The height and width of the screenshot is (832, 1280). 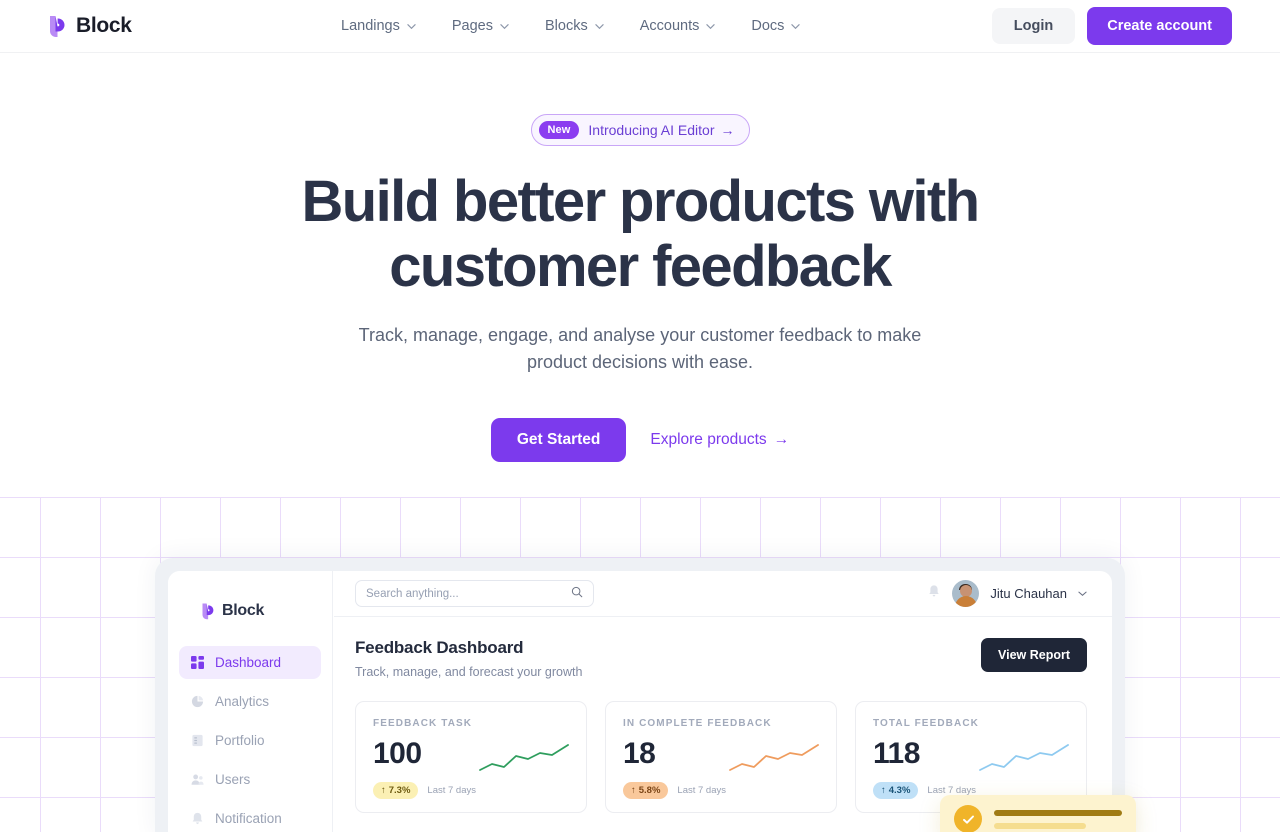 I want to click on sidebar-item-dashboard-label: Dashboard, so click(x=248, y=662).